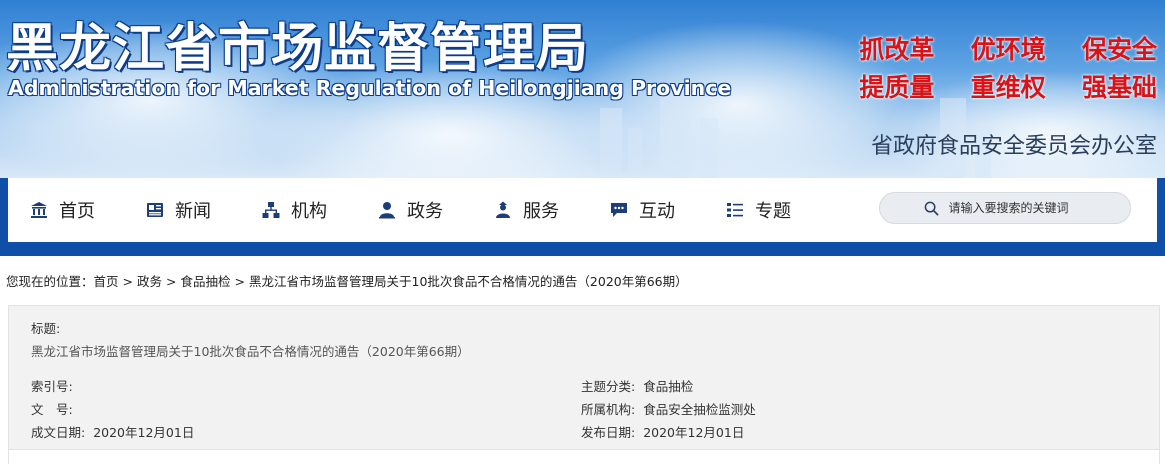  I want to click on search-box, so click(1005, 208).